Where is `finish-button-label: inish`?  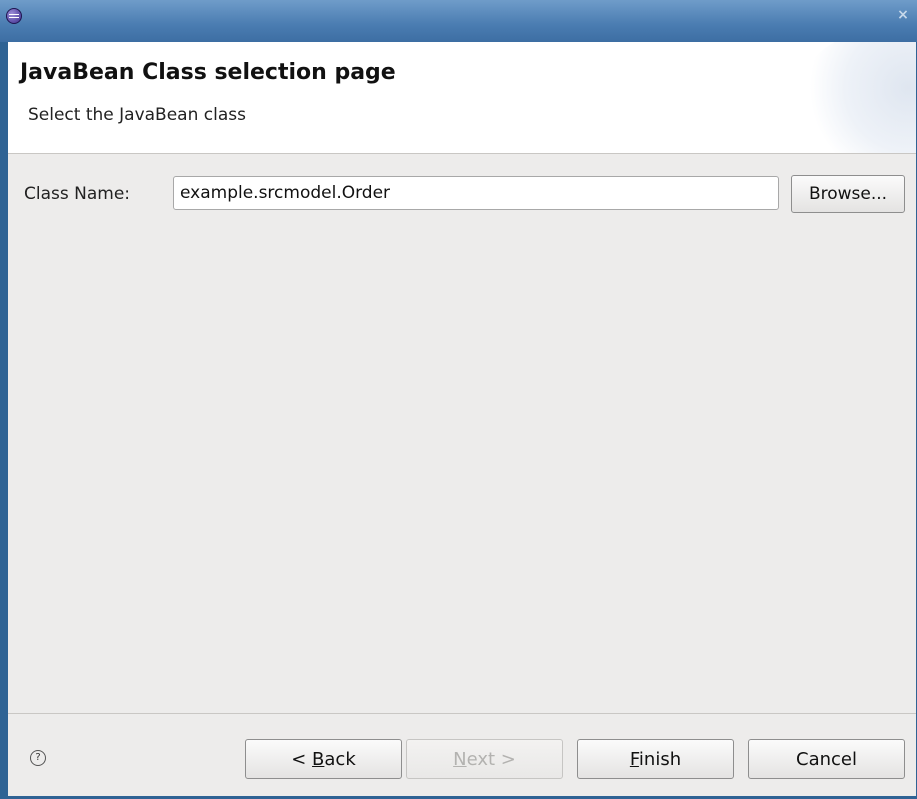 finish-button-label: inish is located at coordinates (660, 759).